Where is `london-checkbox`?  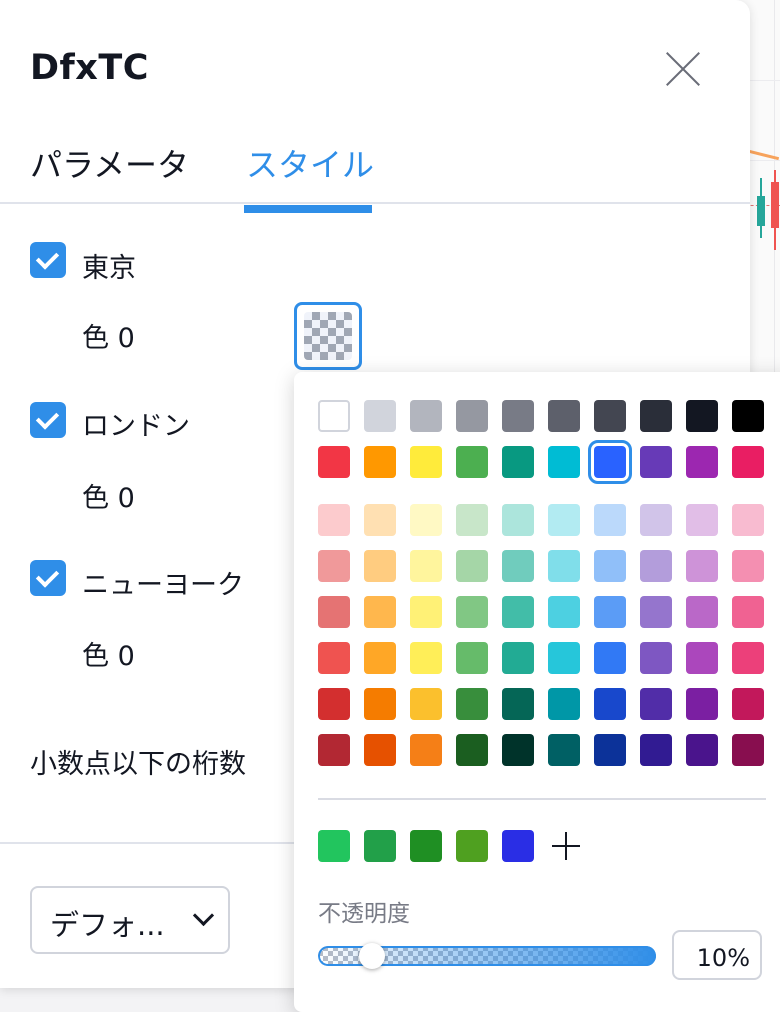
london-checkbox is located at coordinates (48, 420).